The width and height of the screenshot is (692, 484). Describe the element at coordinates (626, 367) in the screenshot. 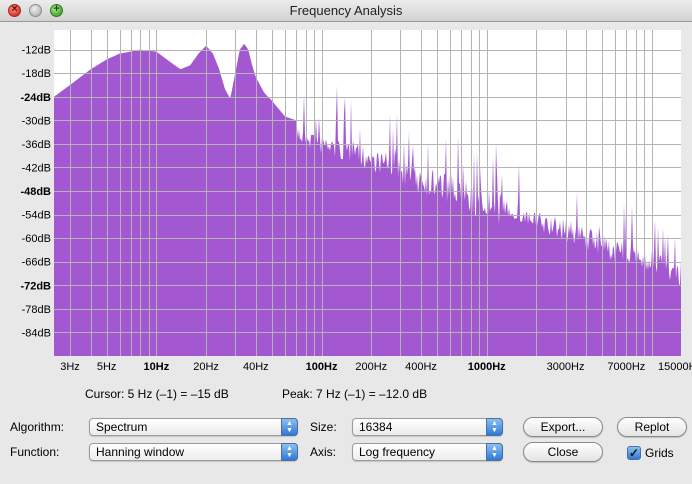

I see `x-tick-label: 7000Hz` at that location.